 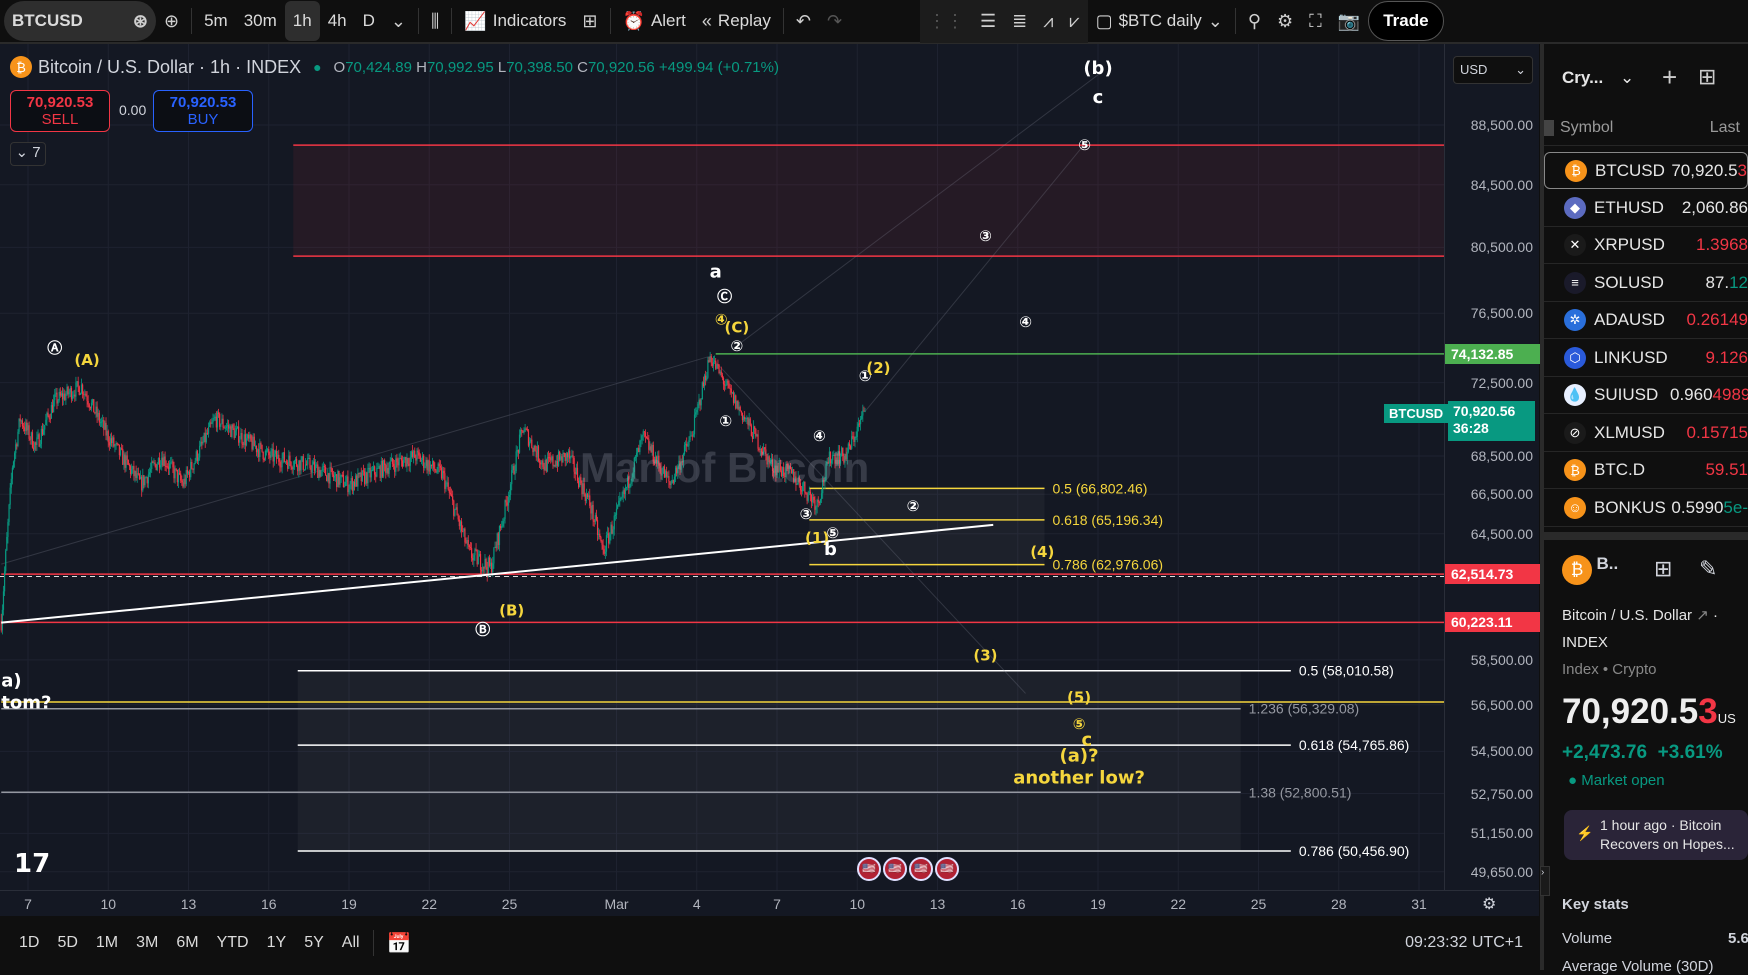 What do you see at coordinates (1708, 569) in the screenshot?
I see `edit-icon: ✎` at bounding box center [1708, 569].